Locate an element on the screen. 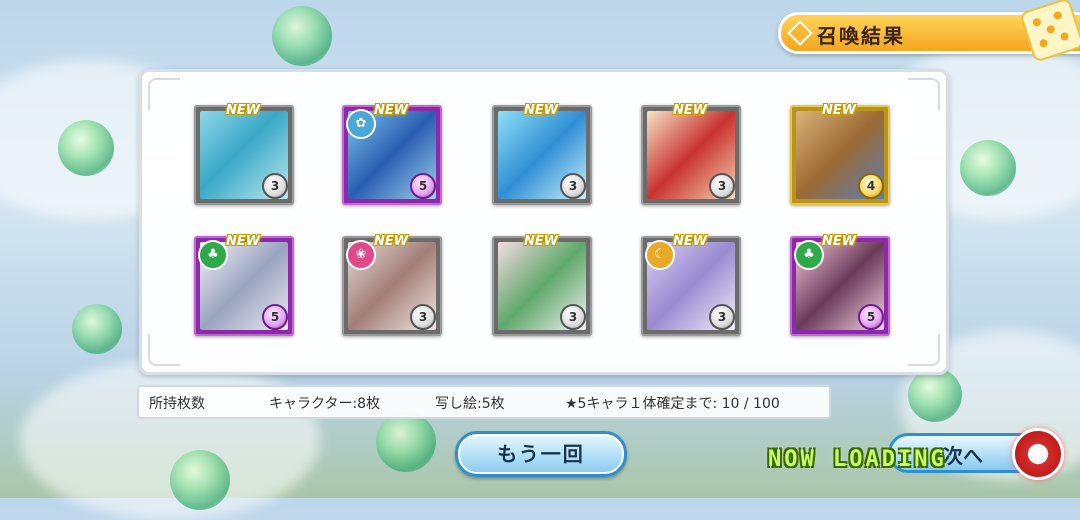 The image size is (1080, 520). character-card: ❀ NEW 3 is located at coordinates (392, 285).